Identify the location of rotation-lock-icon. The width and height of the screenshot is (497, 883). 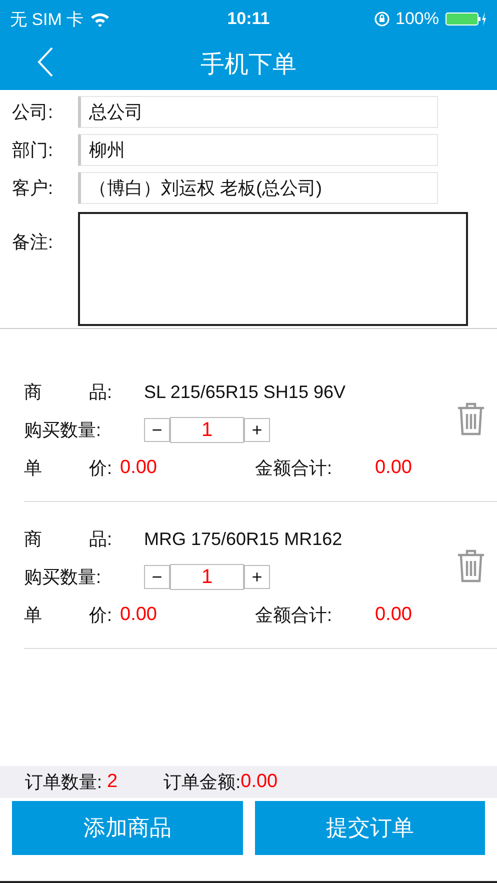
(382, 19).